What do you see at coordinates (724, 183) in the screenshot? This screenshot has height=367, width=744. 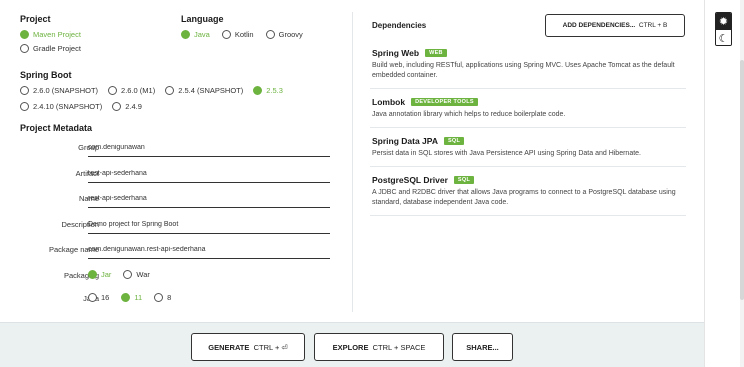 I see `right-sidebar: ✹ ☾` at bounding box center [724, 183].